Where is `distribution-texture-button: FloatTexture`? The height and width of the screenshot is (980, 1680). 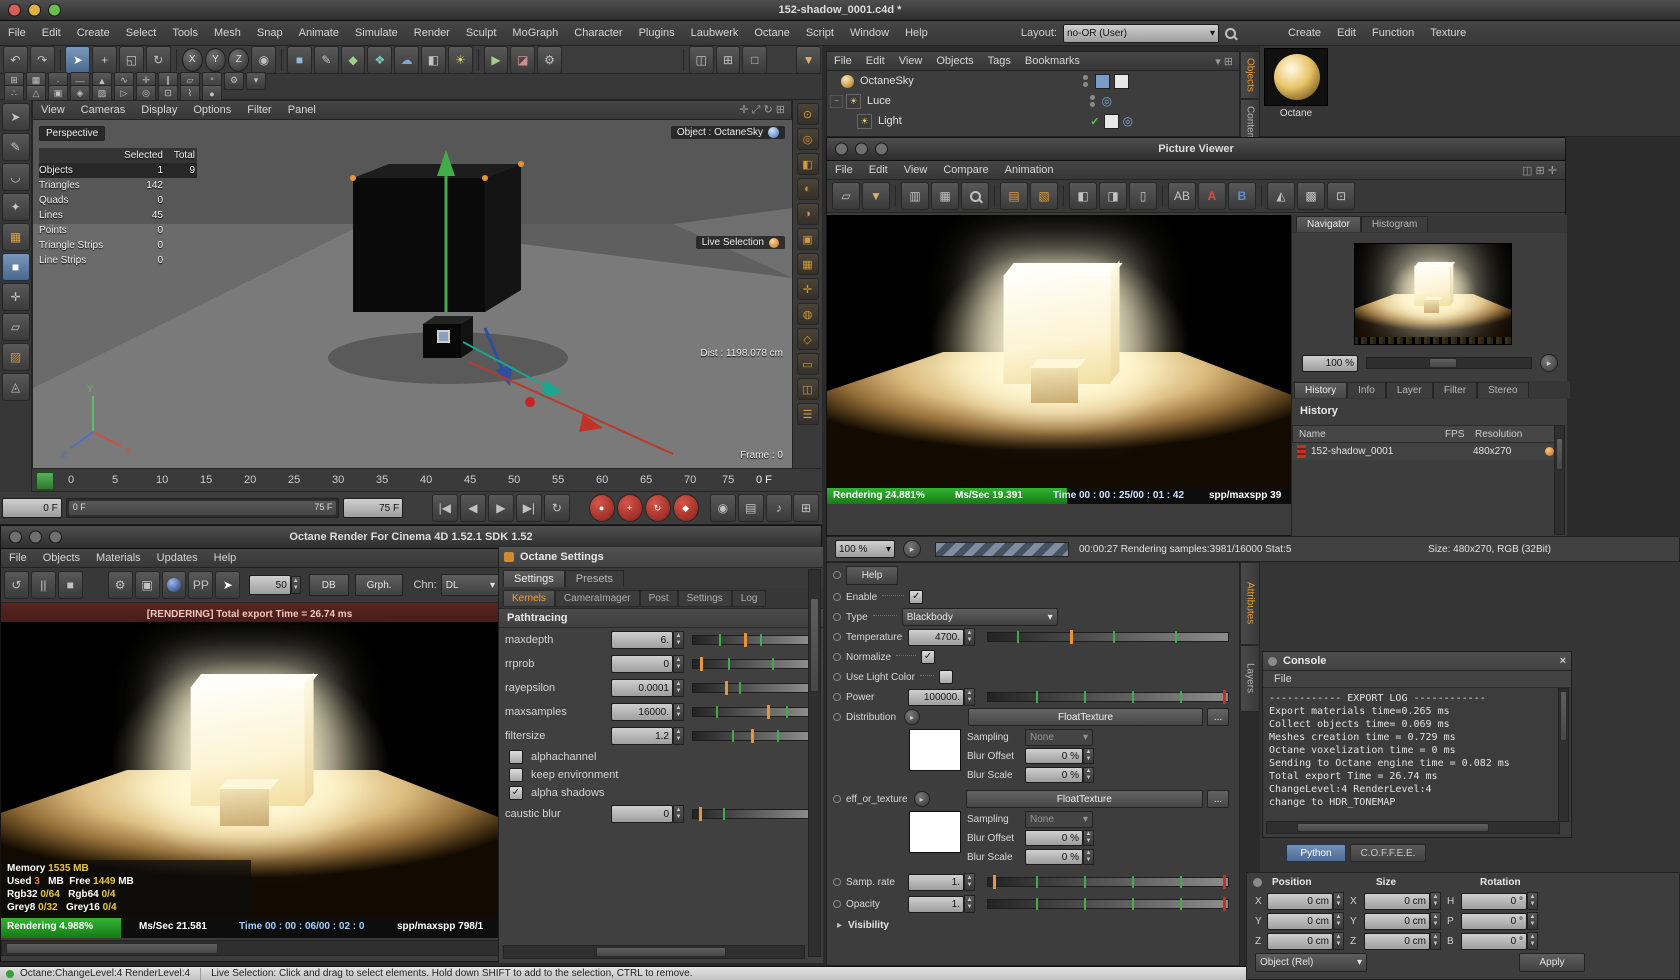 distribution-texture-button: FloatTexture is located at coordinates (1085, 717).